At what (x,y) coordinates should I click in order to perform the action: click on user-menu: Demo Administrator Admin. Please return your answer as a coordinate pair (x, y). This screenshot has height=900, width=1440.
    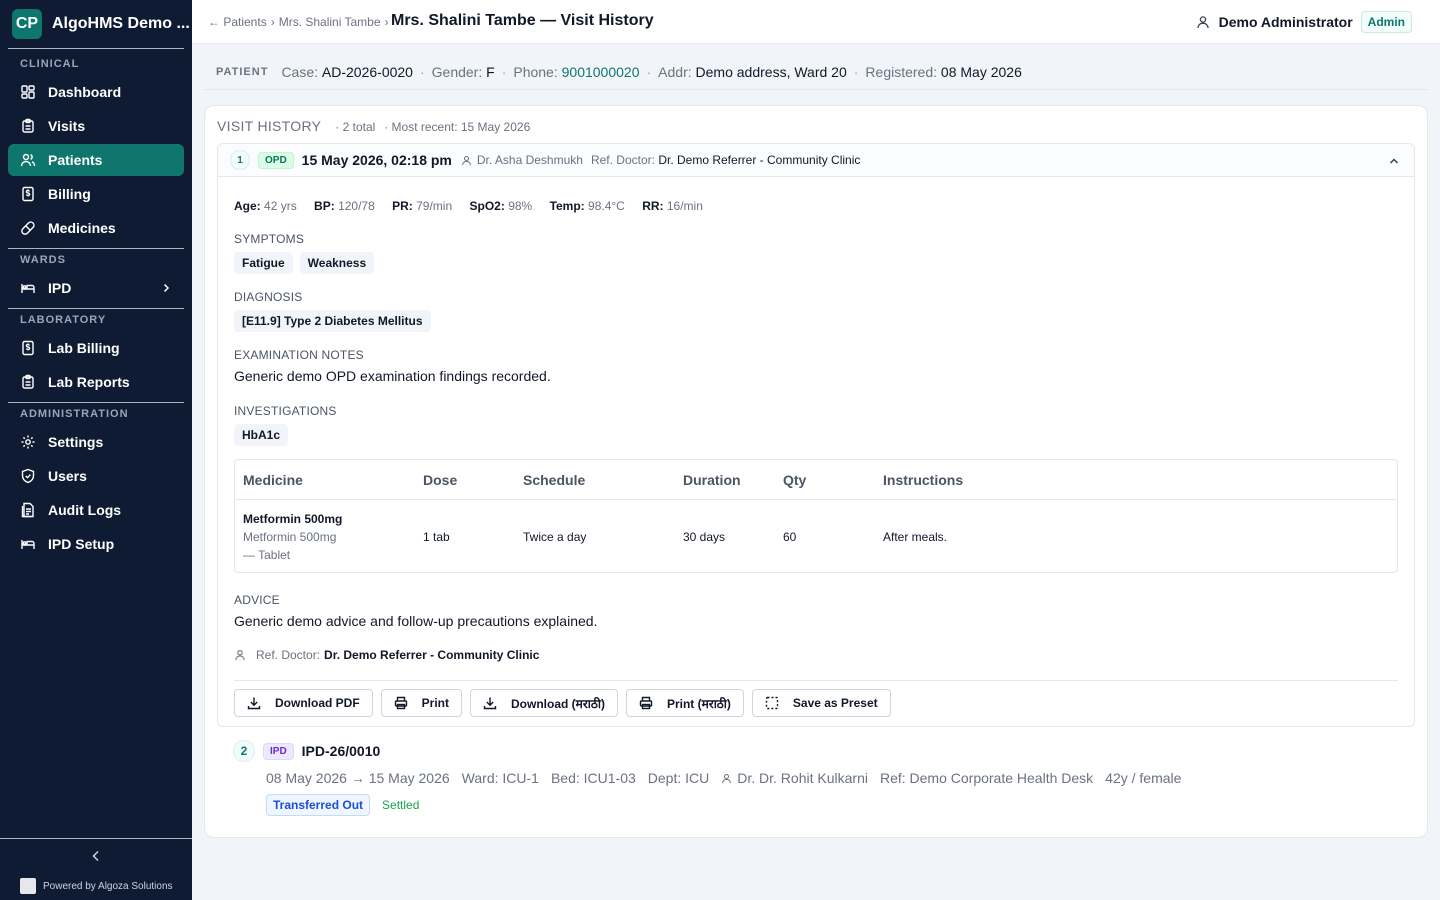
    Looking at the image, I should click on (1304, 22).